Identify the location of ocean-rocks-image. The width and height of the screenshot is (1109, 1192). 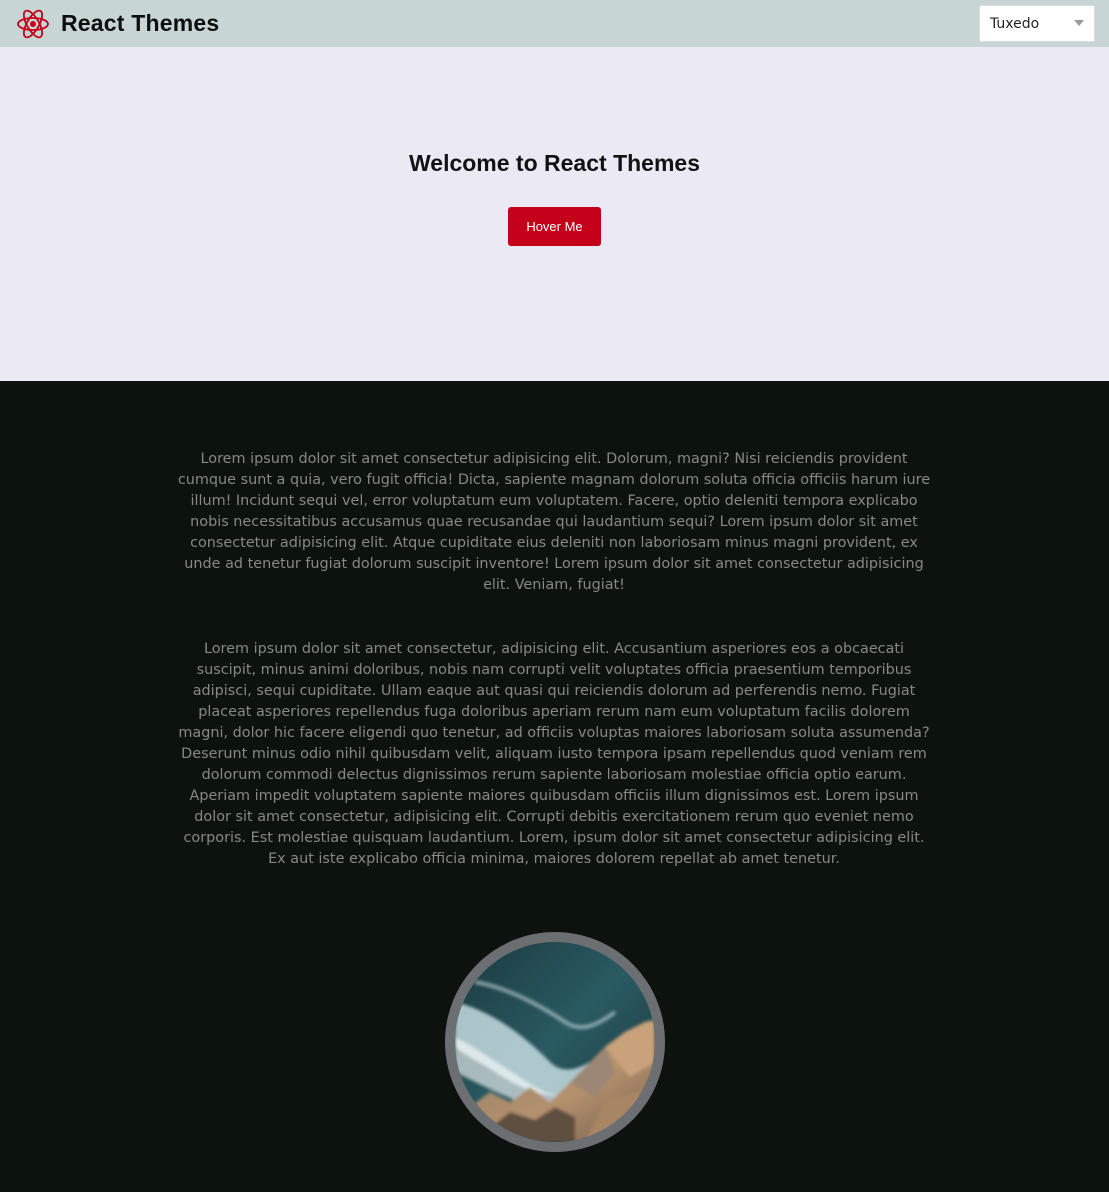
(555, 1042).